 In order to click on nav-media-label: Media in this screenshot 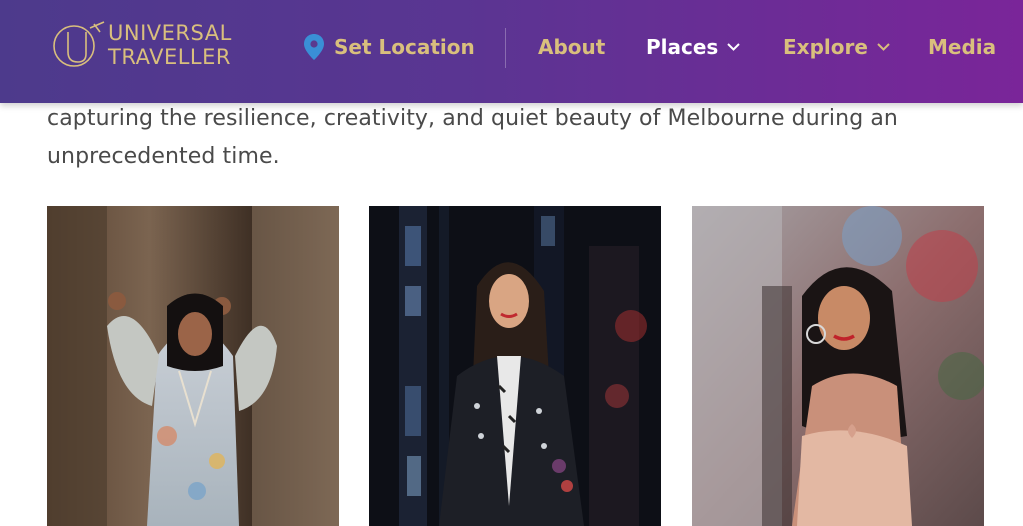, I will do `click(962, 47)`.